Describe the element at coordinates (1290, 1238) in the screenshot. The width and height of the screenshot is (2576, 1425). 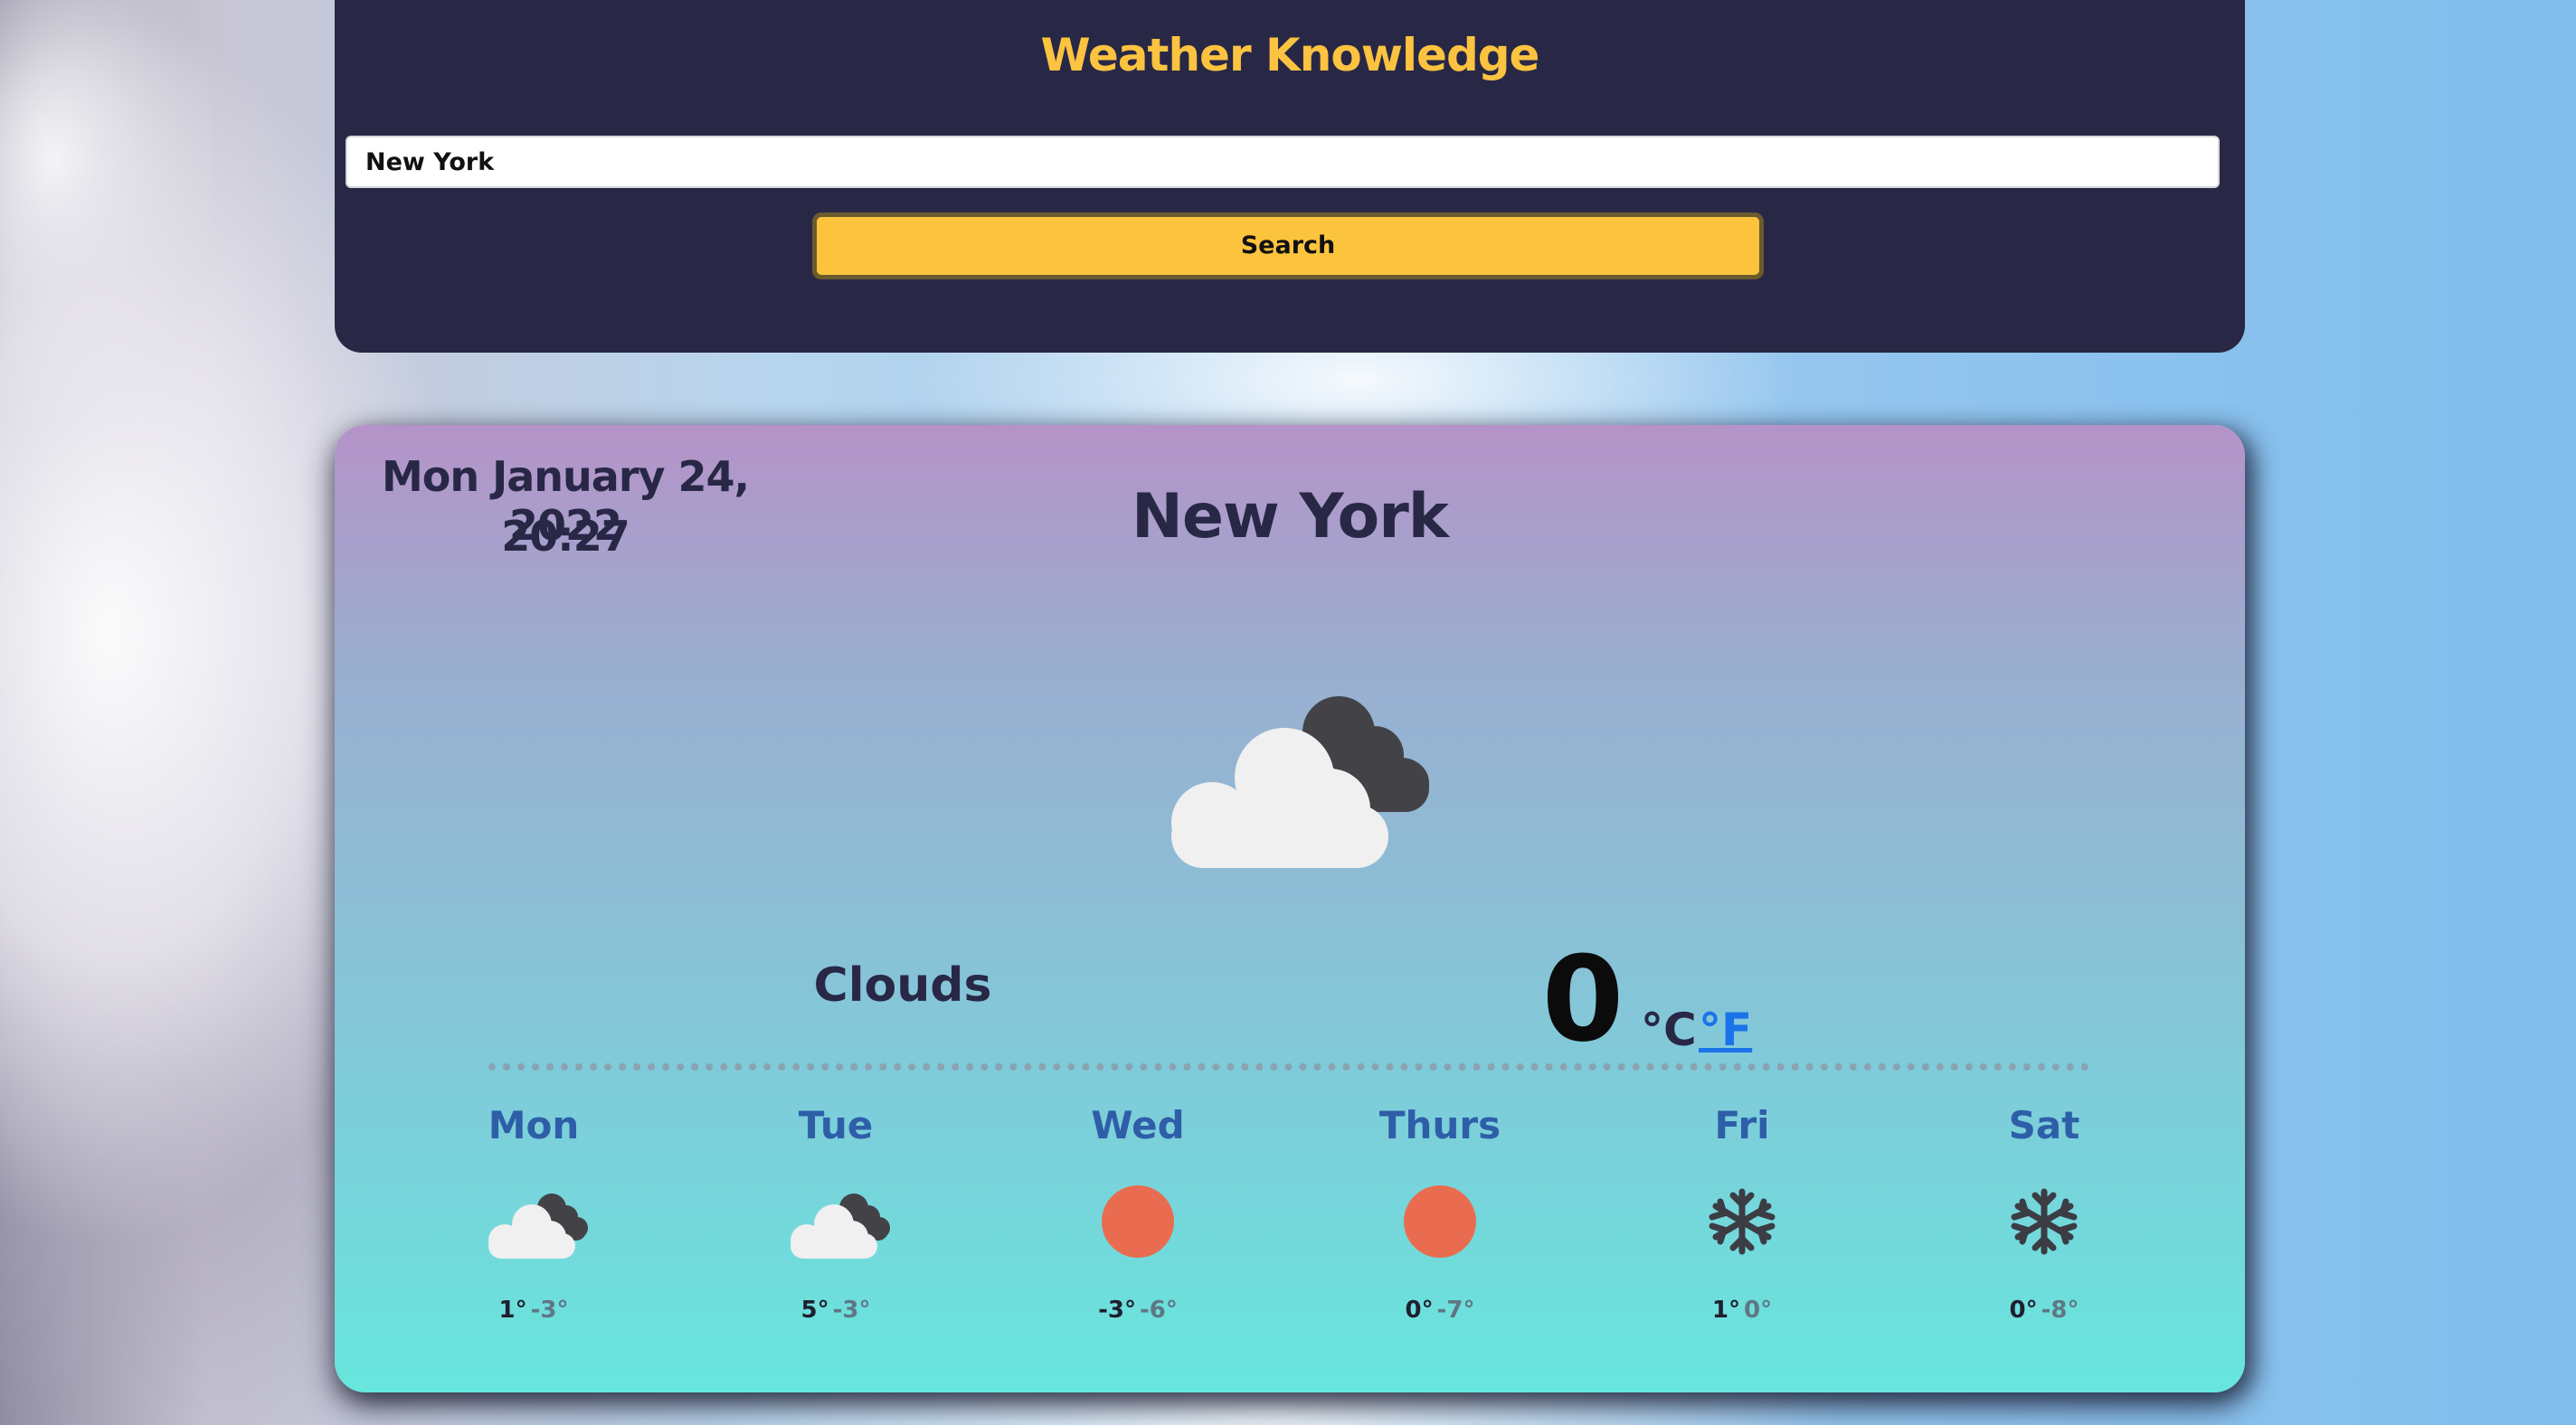
I see `forecast-row: Mon 1°-3° Tue 5°-3° Wed -3°-6° Thurs` at that location.